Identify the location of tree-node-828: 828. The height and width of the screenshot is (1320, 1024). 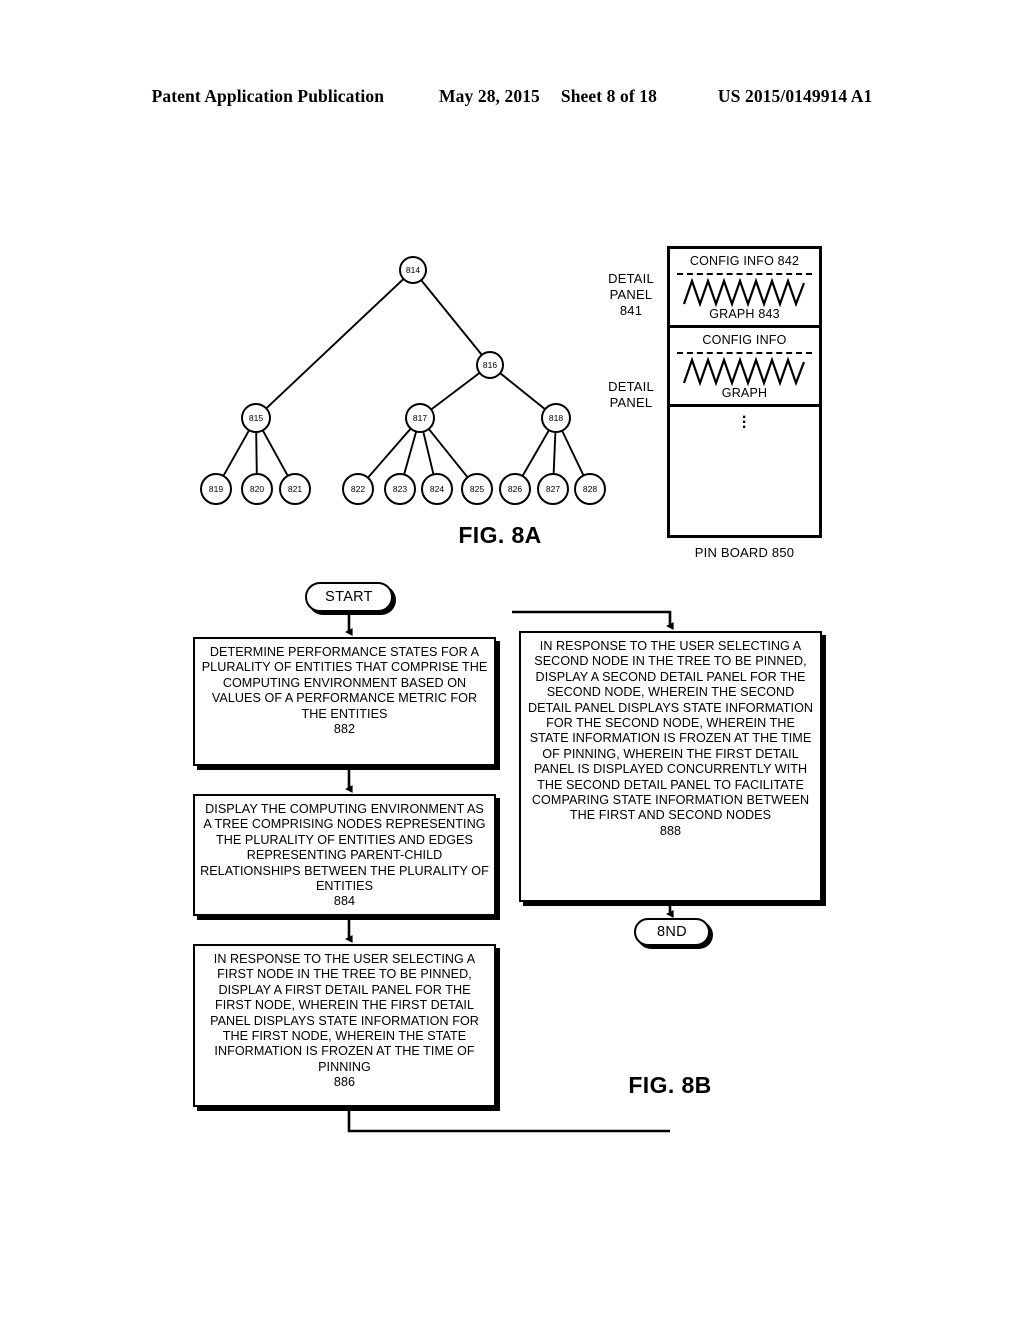
(590, 489).